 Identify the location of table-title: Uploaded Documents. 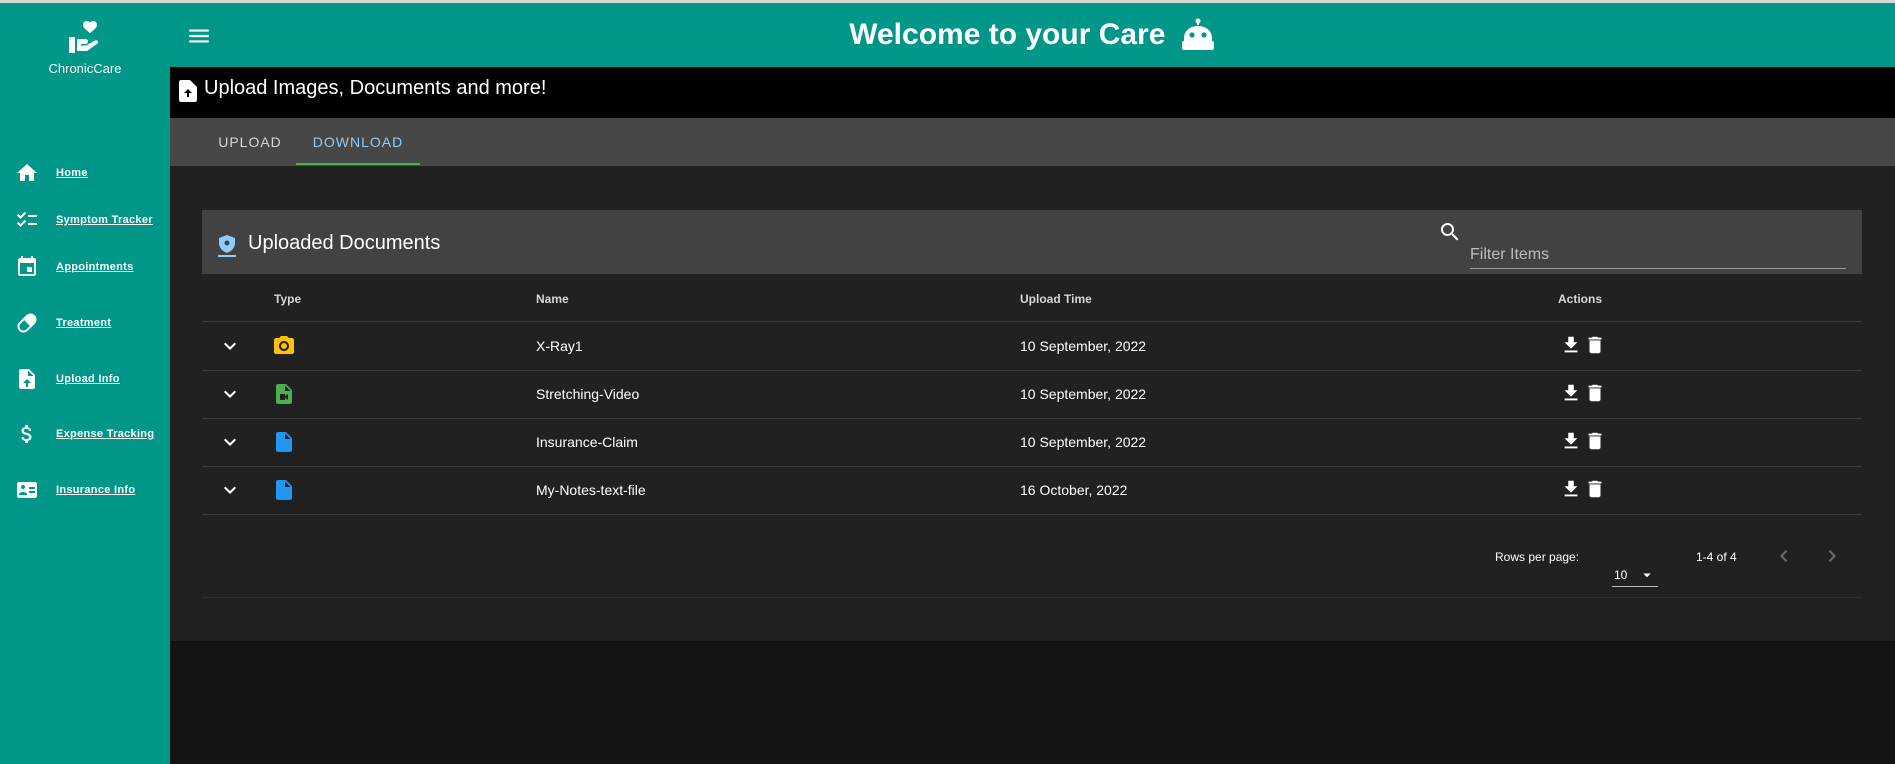
(344, 243).